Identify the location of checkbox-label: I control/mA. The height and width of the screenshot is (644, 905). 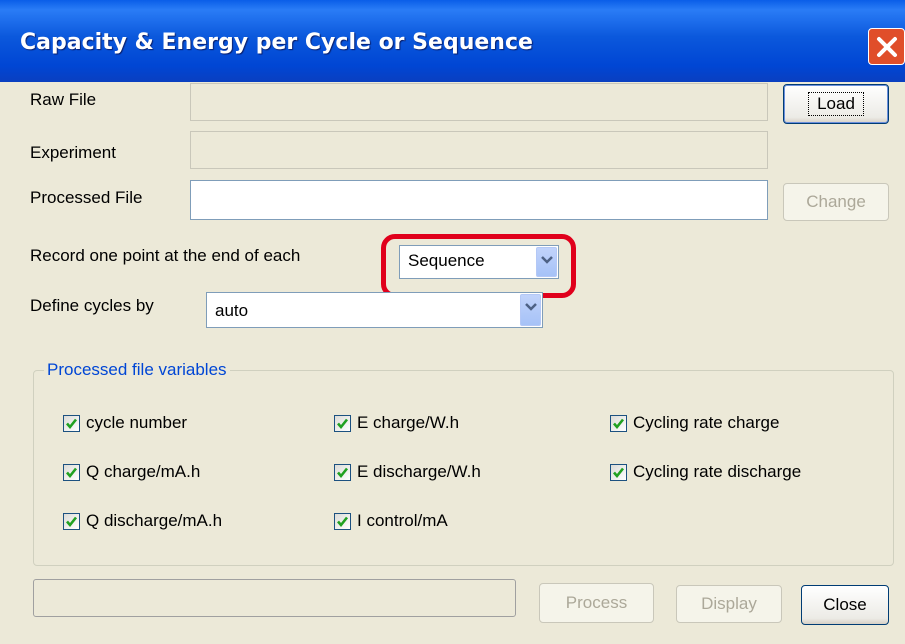
(402, 520).